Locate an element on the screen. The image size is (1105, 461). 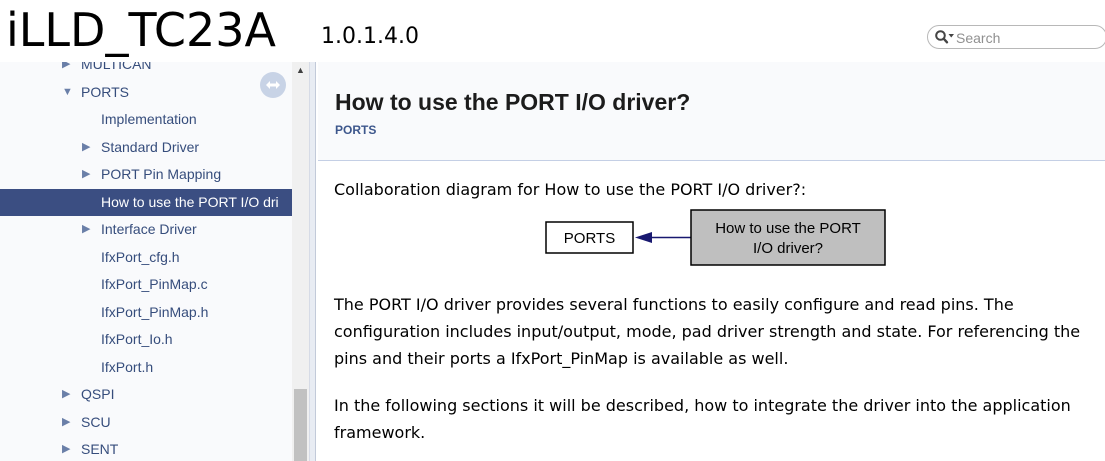
scroll-up-arrow-icon: ▲ is located at coordinates (300, 70).